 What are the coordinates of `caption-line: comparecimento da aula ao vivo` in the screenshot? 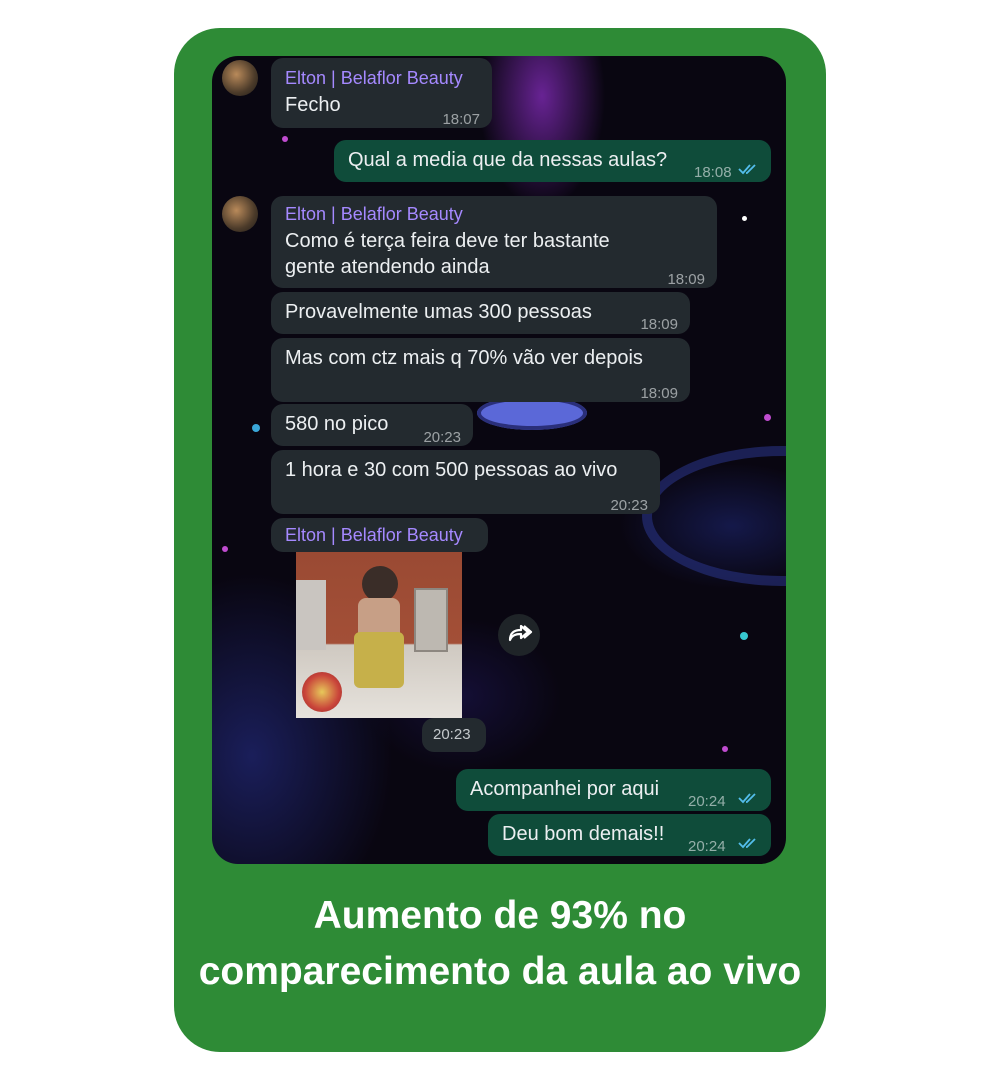 It's located at (500, 971).